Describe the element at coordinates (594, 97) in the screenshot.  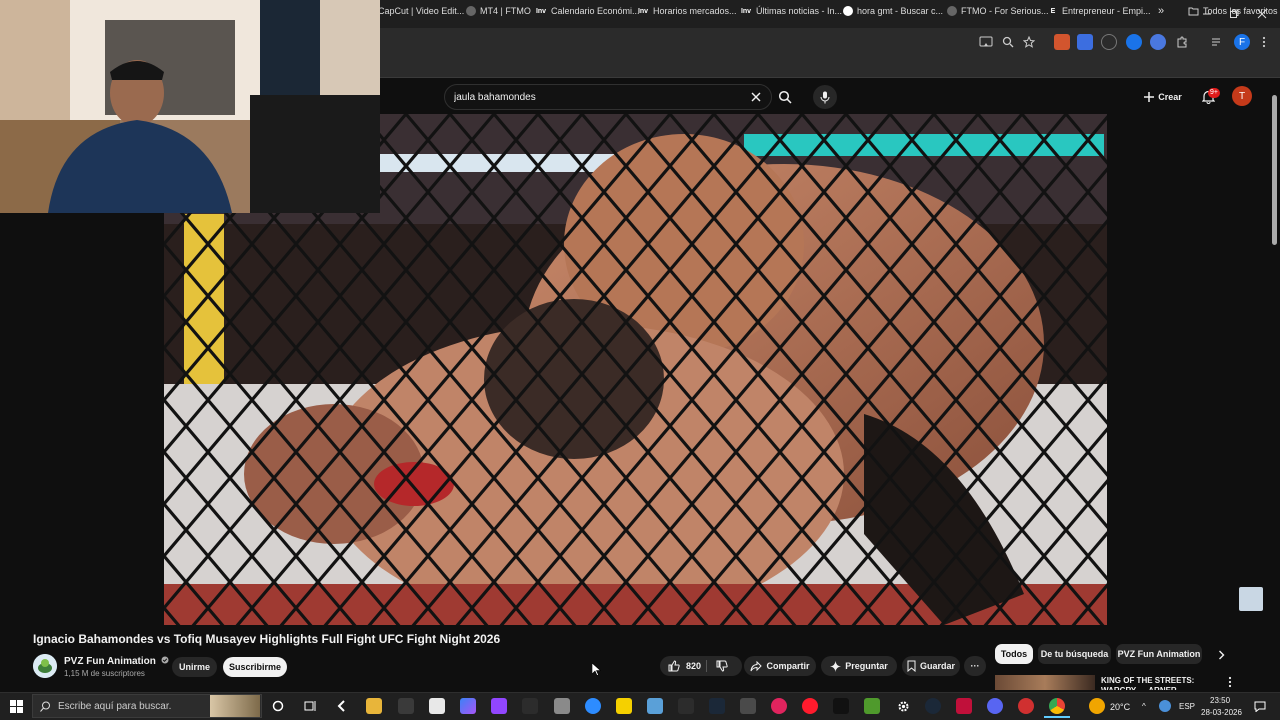
I see `search-input` at that location.